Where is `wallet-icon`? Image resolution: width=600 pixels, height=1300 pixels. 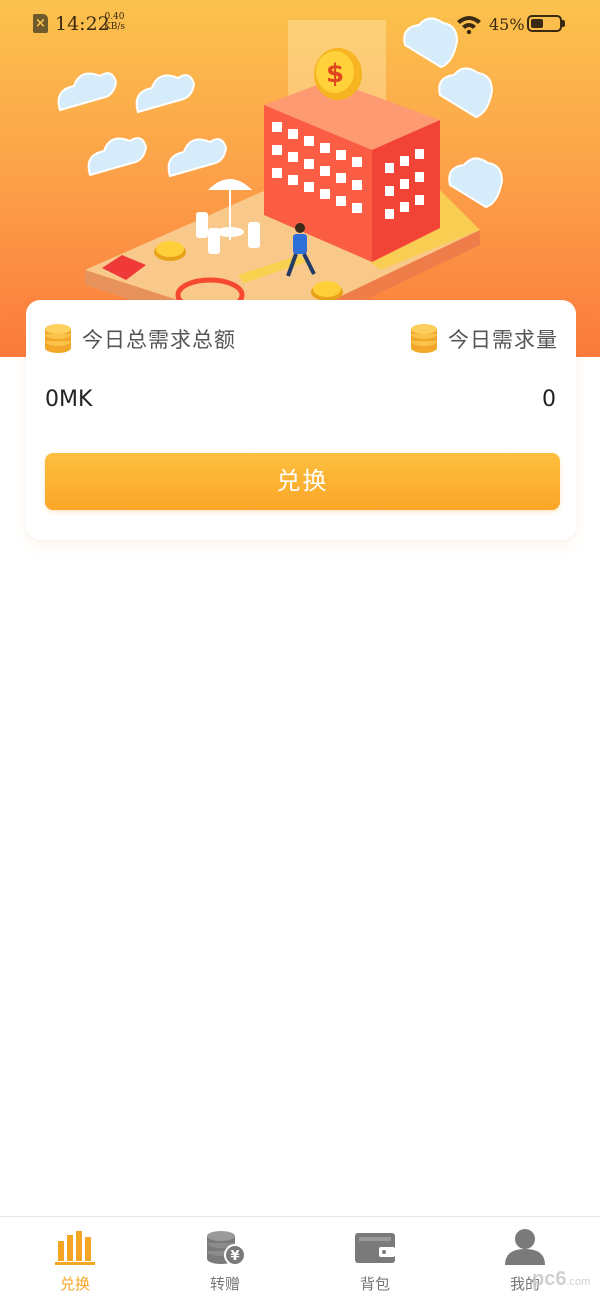 wallet-icon is located at coordinates (375, 1248).